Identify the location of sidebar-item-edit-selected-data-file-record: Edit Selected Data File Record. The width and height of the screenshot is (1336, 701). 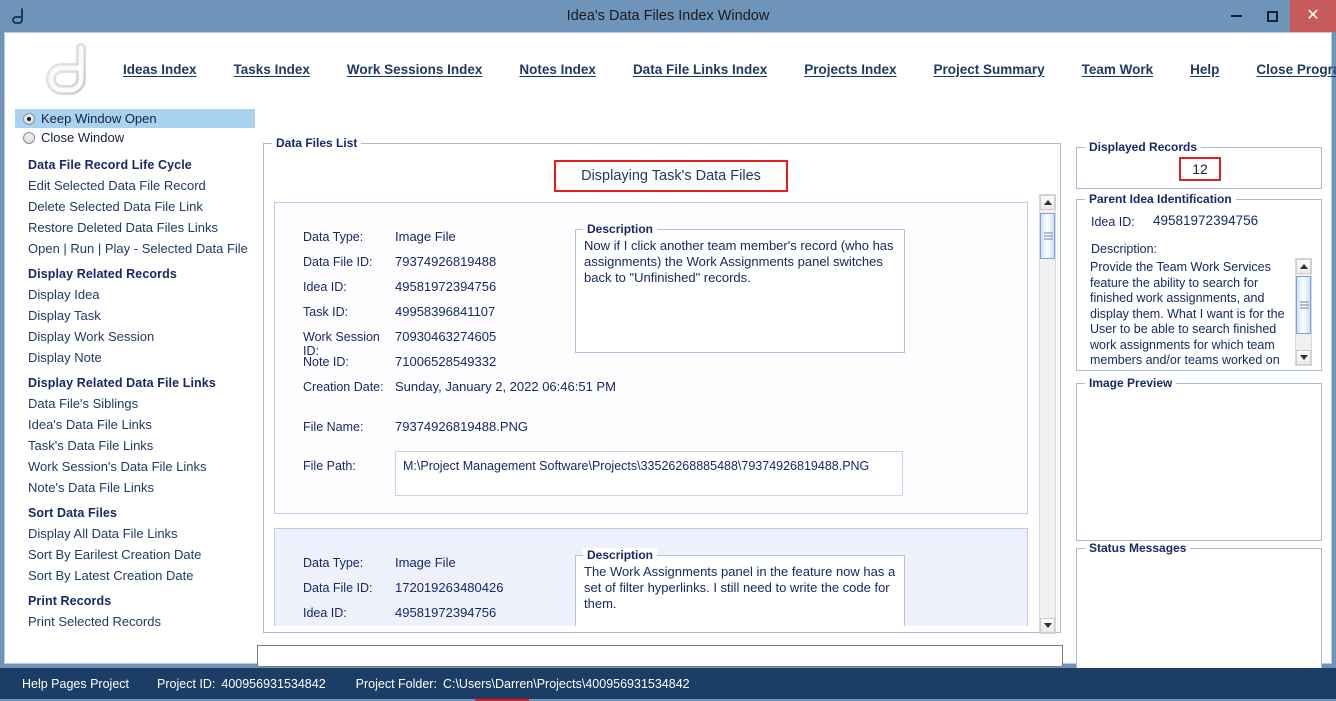
(135, 185).